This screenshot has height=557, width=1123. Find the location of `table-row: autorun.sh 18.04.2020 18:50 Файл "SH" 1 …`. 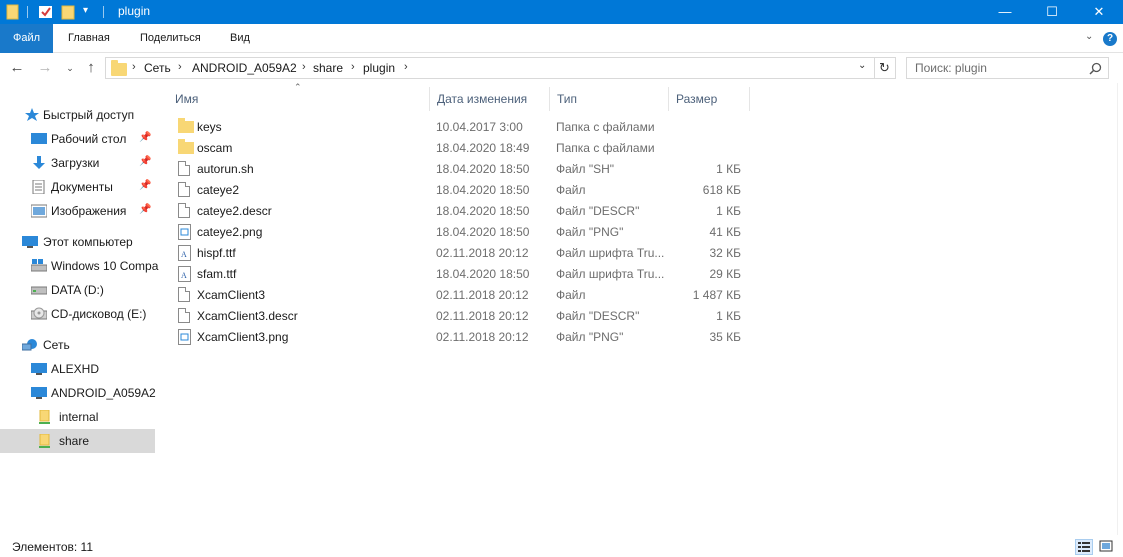

table-row: autorun.sh 18.04.2020 18:50 Файл "SH" 1 … is located at coordinates (463, 168).